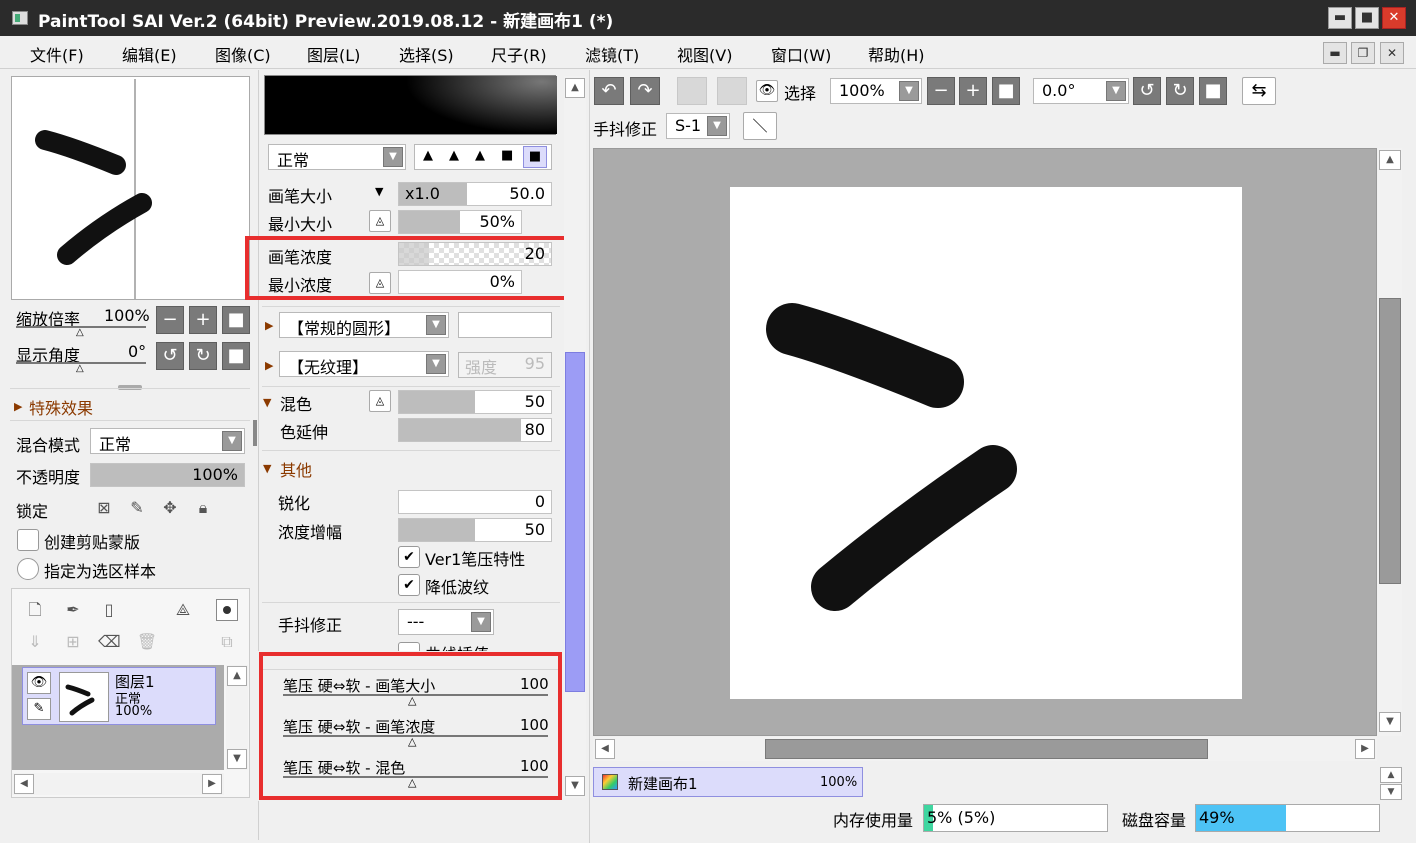 The width and height of the screenshot is (1416, 843). Describe the element at coordinates (732, 91) in the screenshot. I see `invert-select-button` at that location.